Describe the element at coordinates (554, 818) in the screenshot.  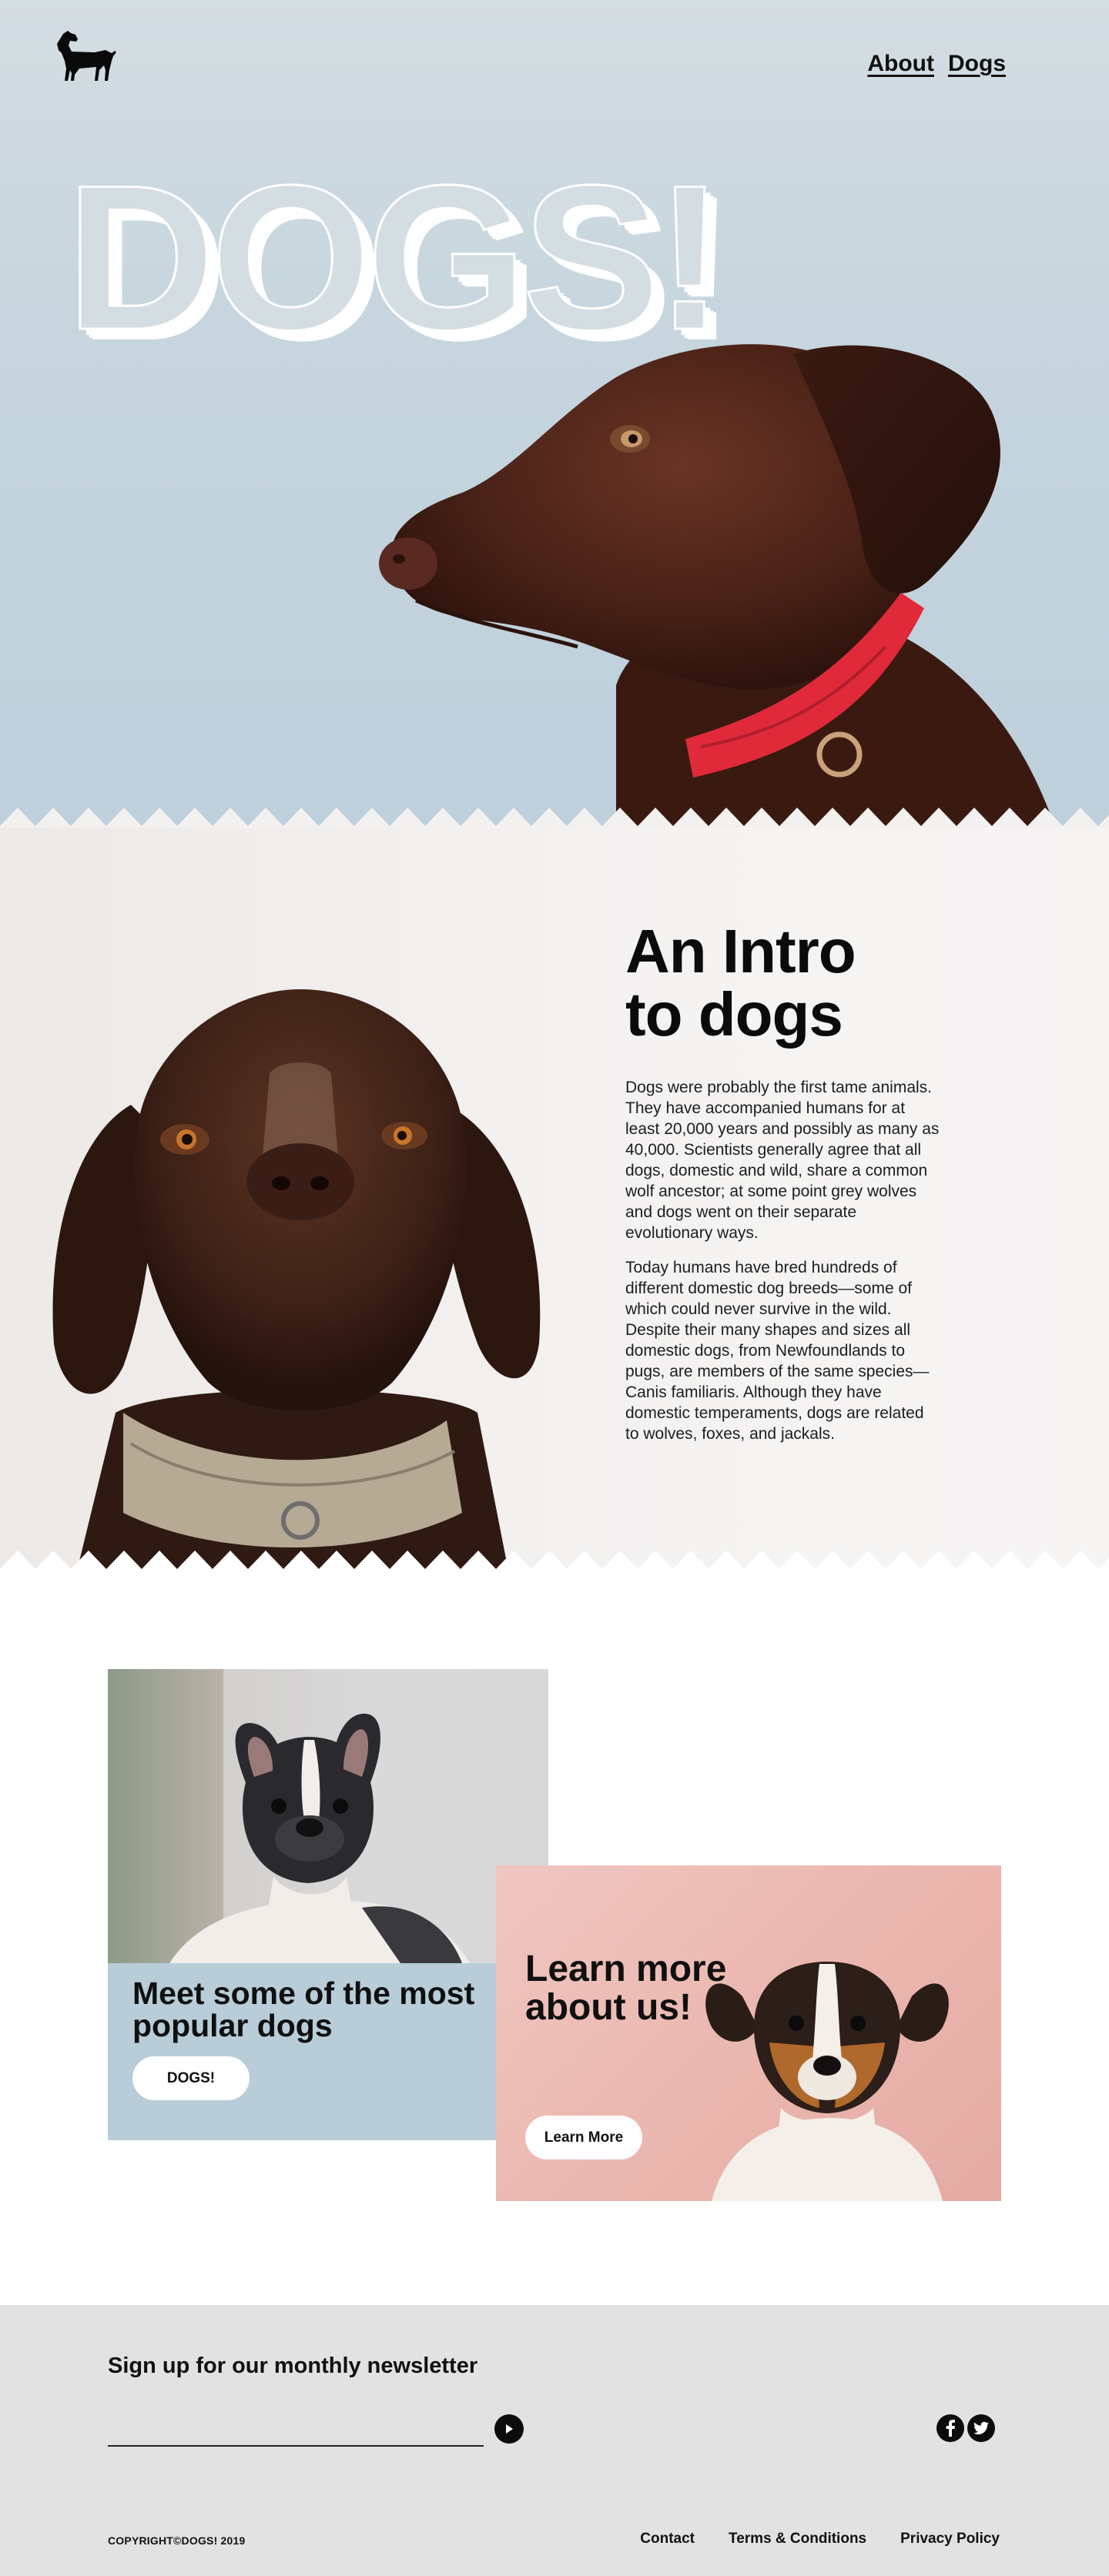
I see `hero-zigzag-divider` at that location.